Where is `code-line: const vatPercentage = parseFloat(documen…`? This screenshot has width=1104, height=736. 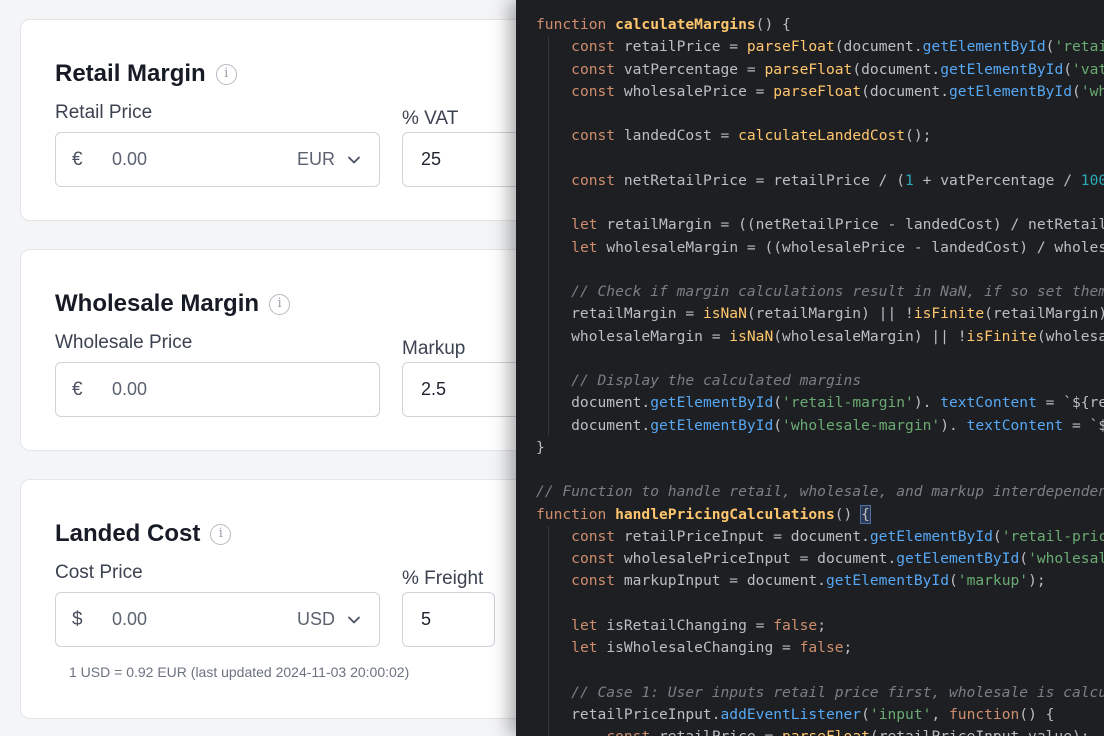 code-line: const vatPercentage = parseFloat(documen… is located at coordinates (820, 70).